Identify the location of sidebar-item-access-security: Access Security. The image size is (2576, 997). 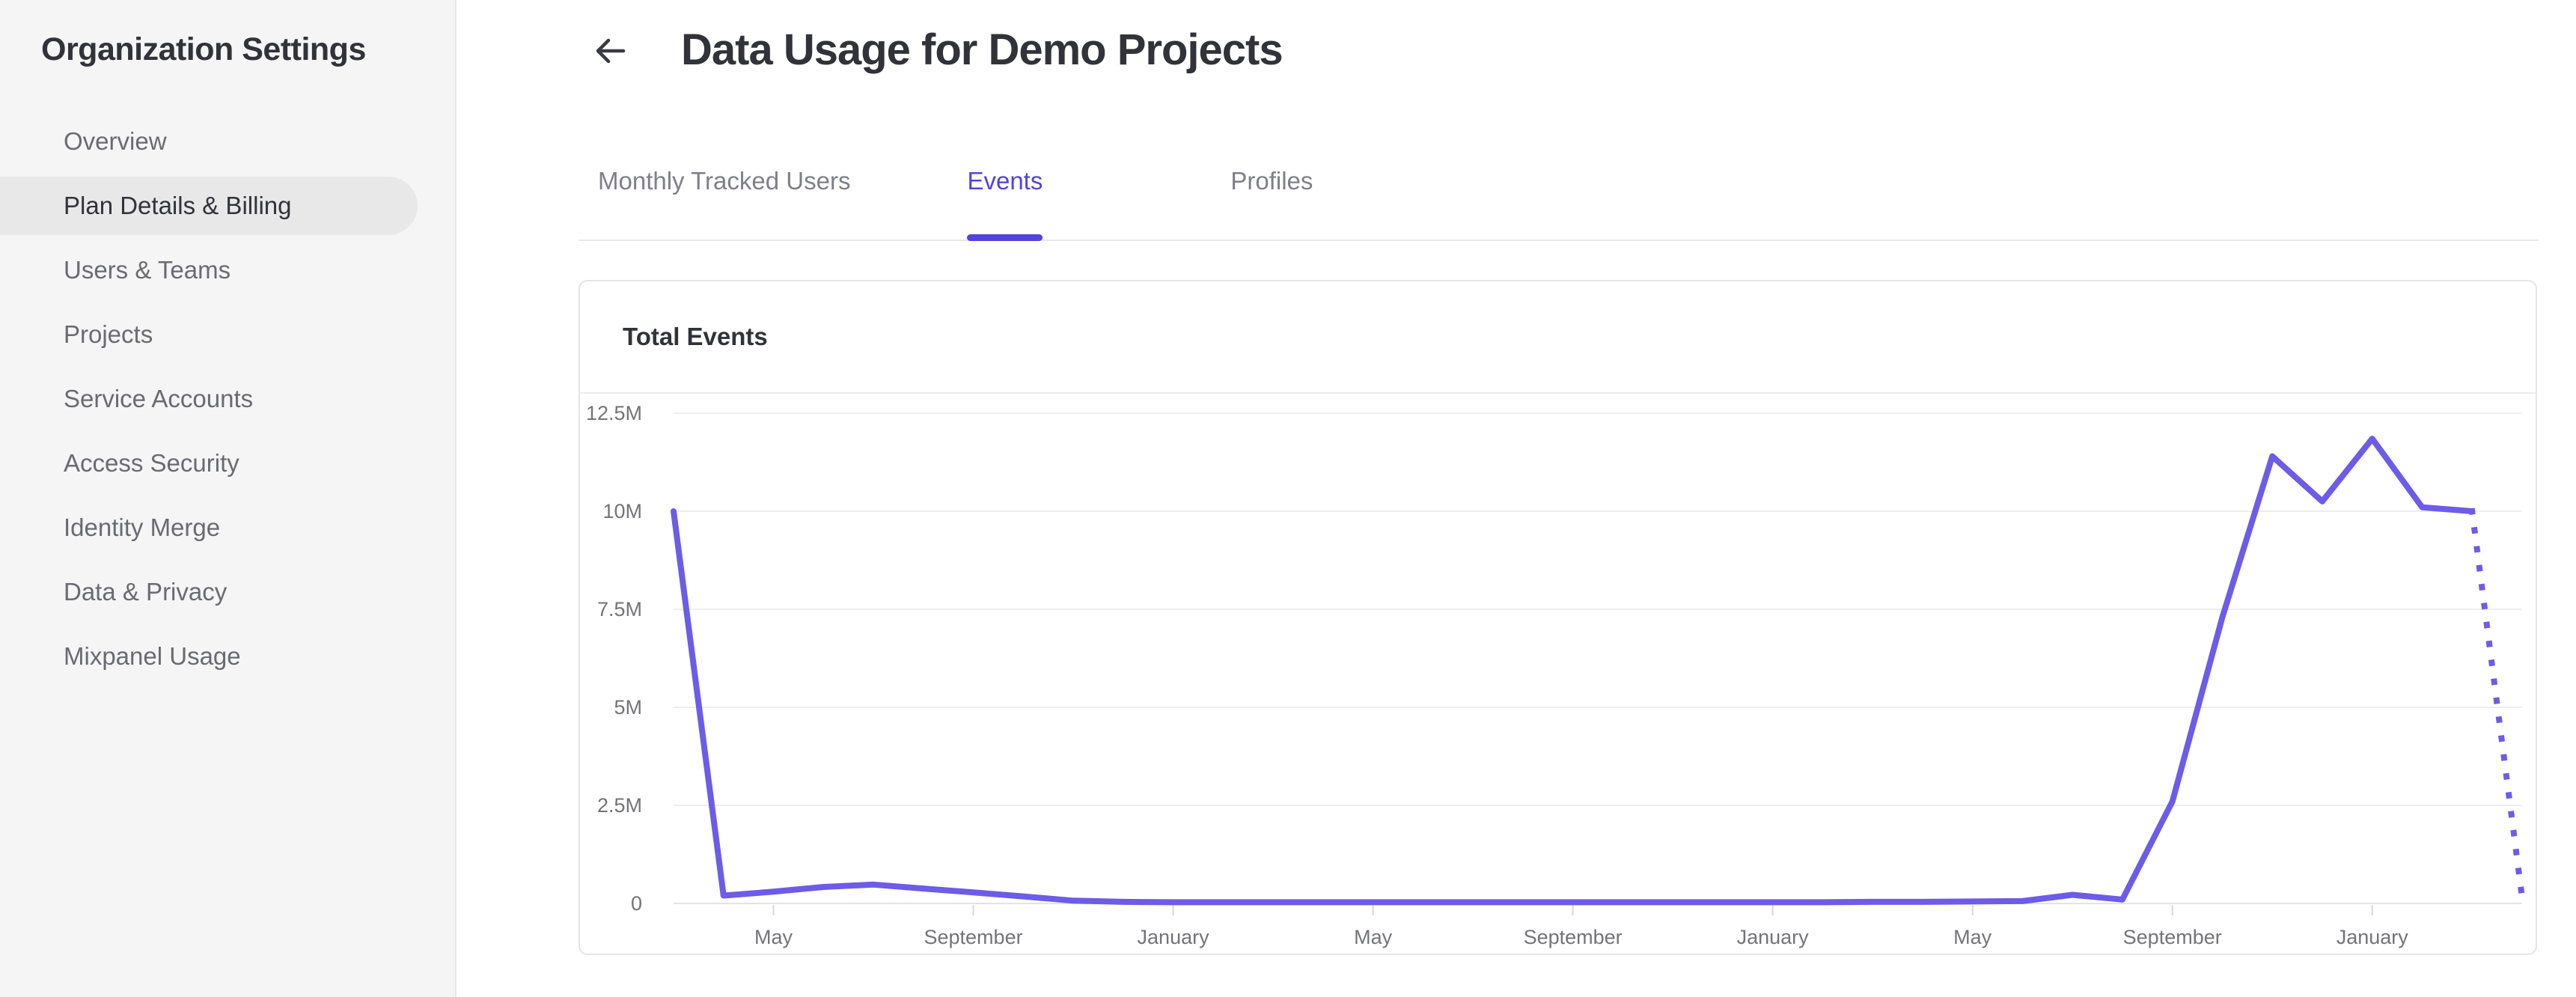
(228, 463).